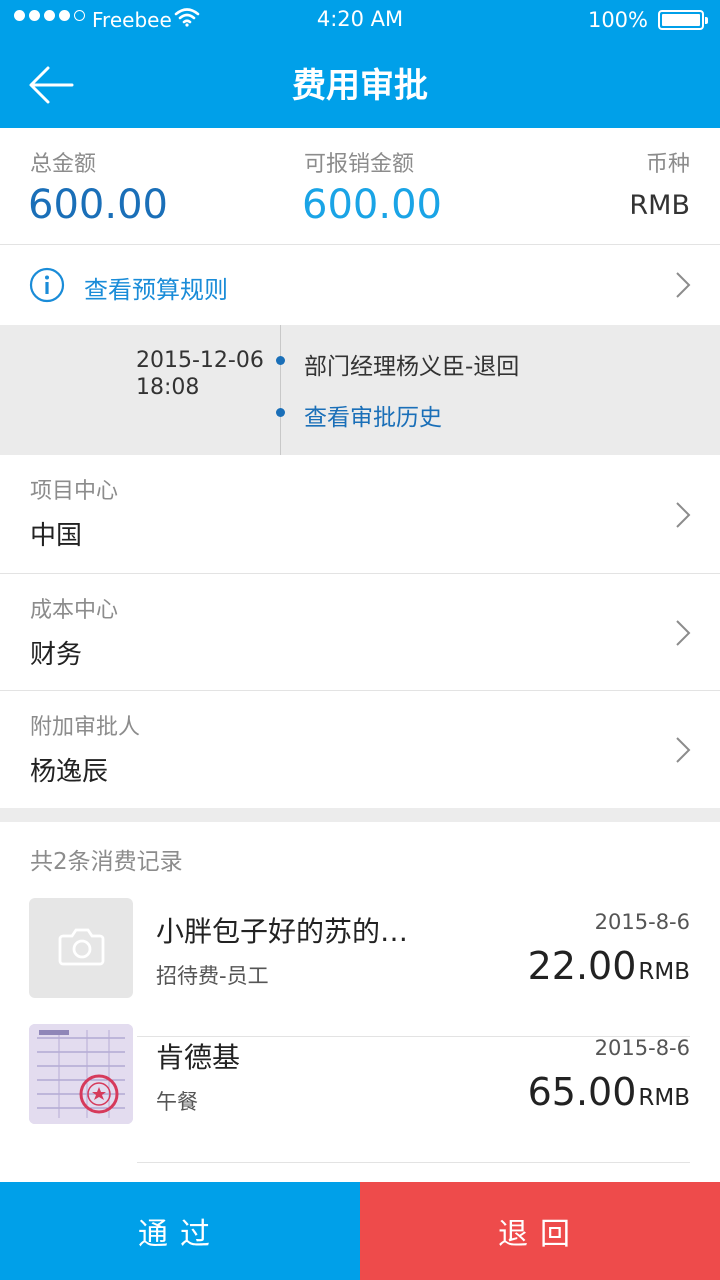  Describe the element at coordinates (74, 491) in the screenshot. I see `project-center-label: 项目中心` at that location.